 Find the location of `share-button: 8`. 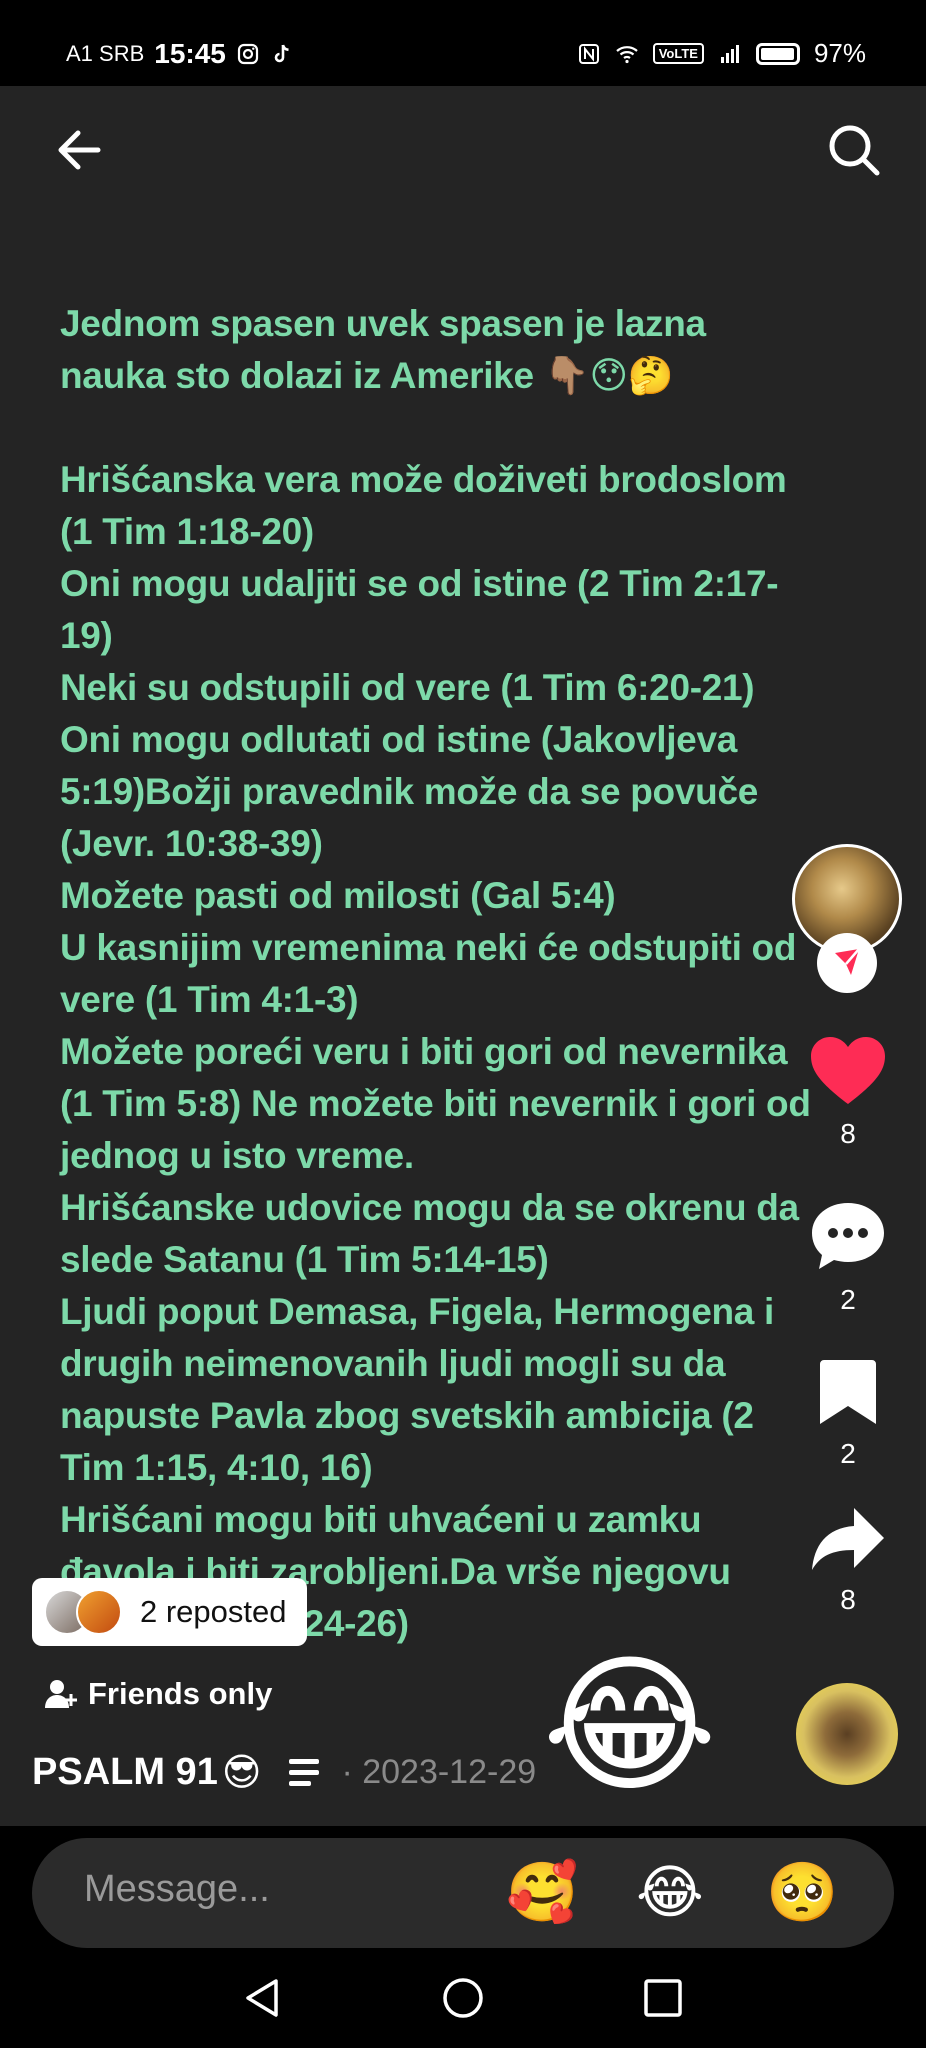

share-button: 8 is located at coordinates (848, 1561).